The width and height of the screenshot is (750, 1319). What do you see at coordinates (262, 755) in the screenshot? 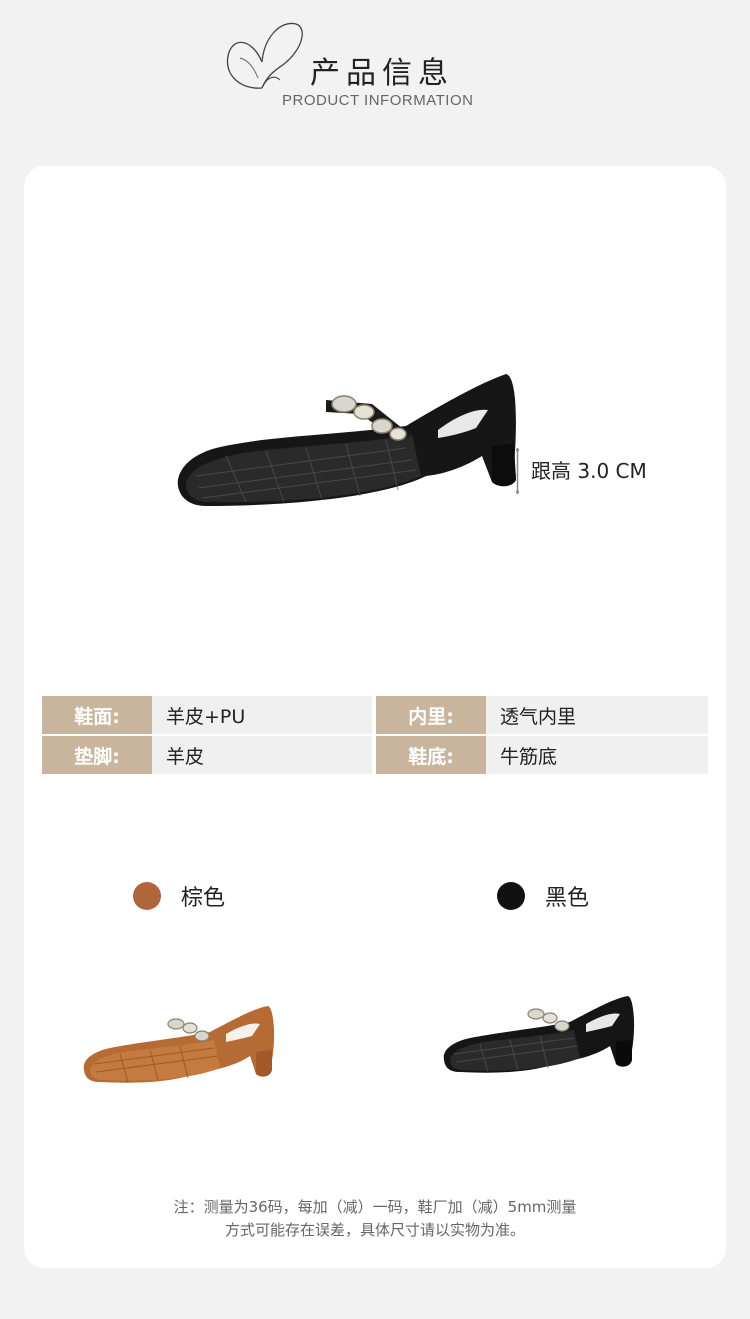
I see `spec-value-insole: 羊皮` at bounding box center [262, 755].